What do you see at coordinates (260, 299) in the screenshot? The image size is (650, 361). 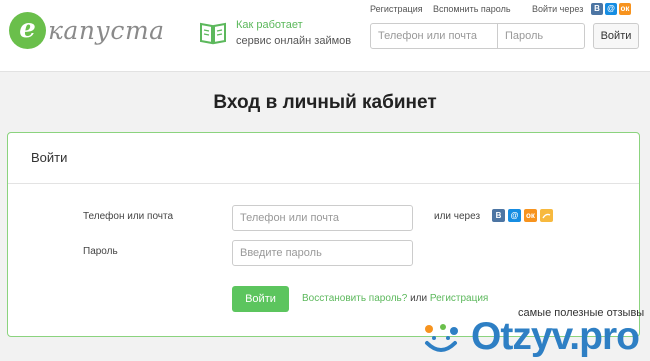 I see `login-submit-button: Войти` at bounding box center [260, 299].